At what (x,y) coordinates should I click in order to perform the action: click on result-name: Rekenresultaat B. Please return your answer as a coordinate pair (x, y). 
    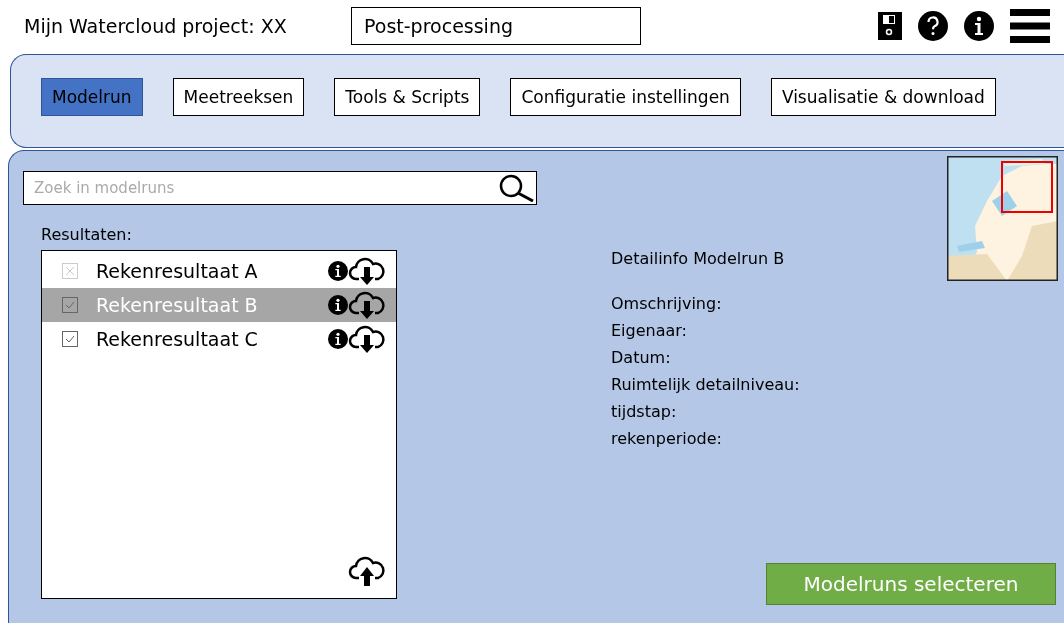
    Looking at the image, I should click on (177, 305).